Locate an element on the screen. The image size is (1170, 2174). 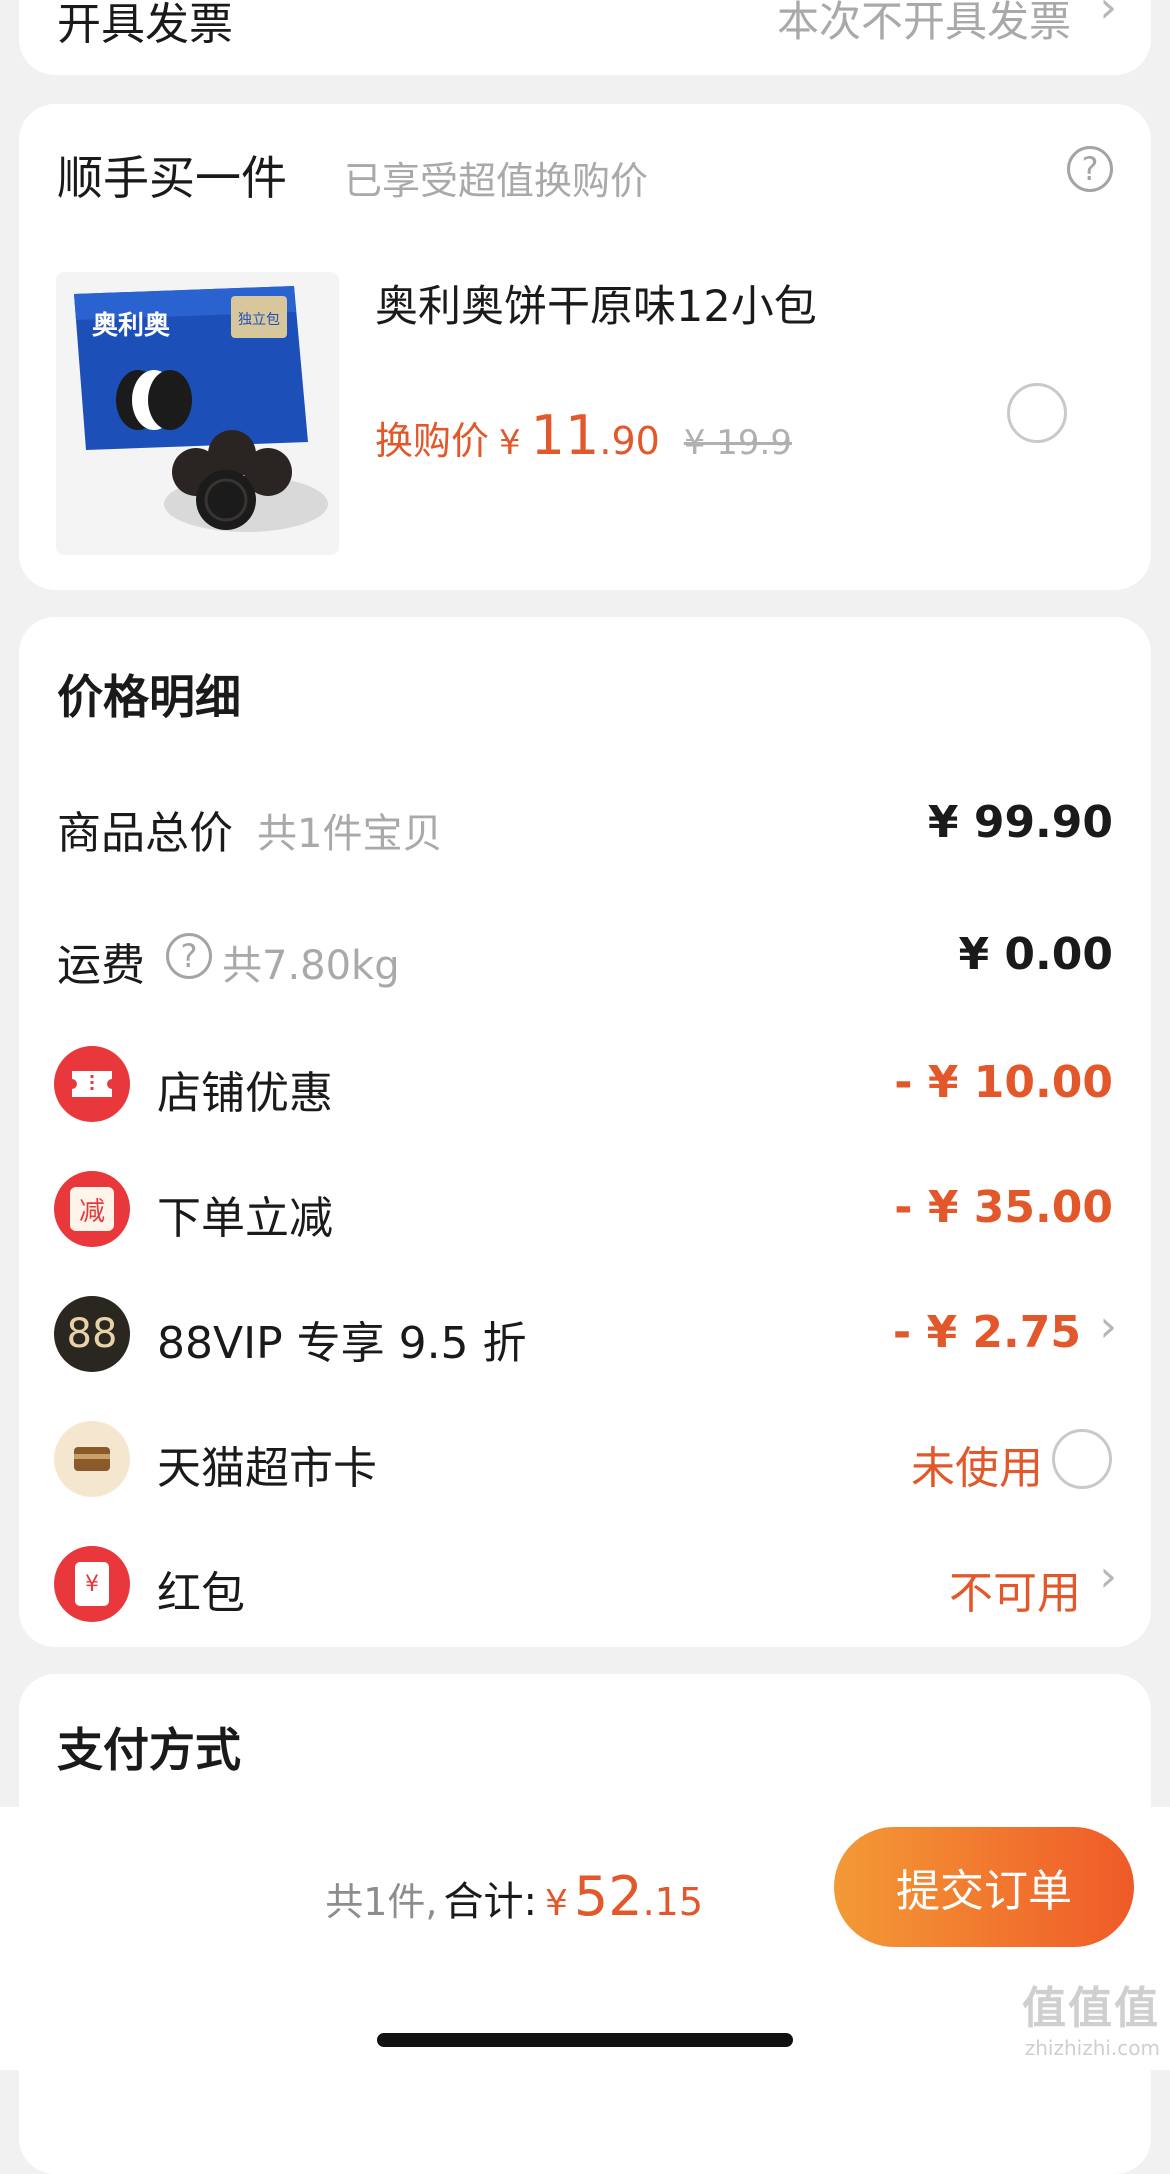
red-packet-status: 不可用 is located at coordinates (1015, 1589).